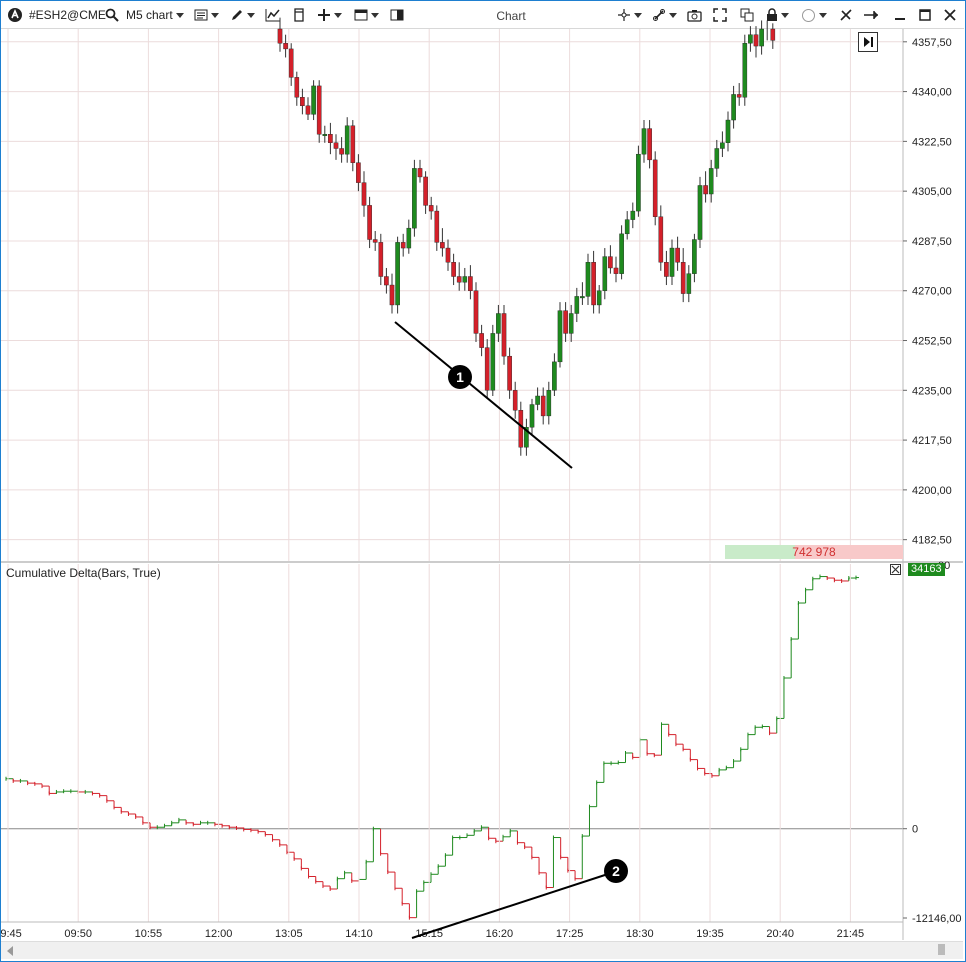  What do you see at coordinates (932, 292) in the screenshot?
I see `price-tick-label: 4270,00` at bounding box center [932, 292].